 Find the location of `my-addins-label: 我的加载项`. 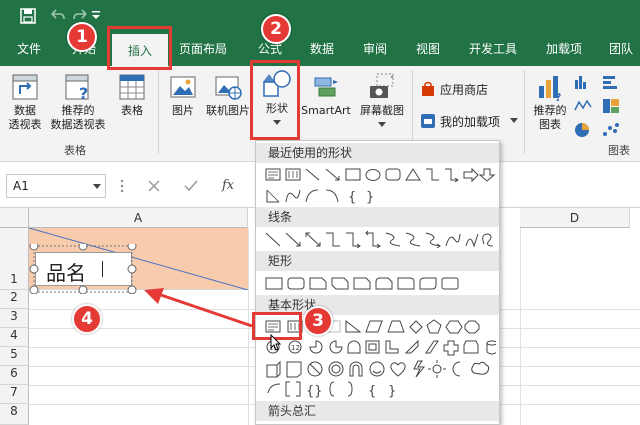

my-addins-label: 我的加载项 is located at coordinates (470, 122).